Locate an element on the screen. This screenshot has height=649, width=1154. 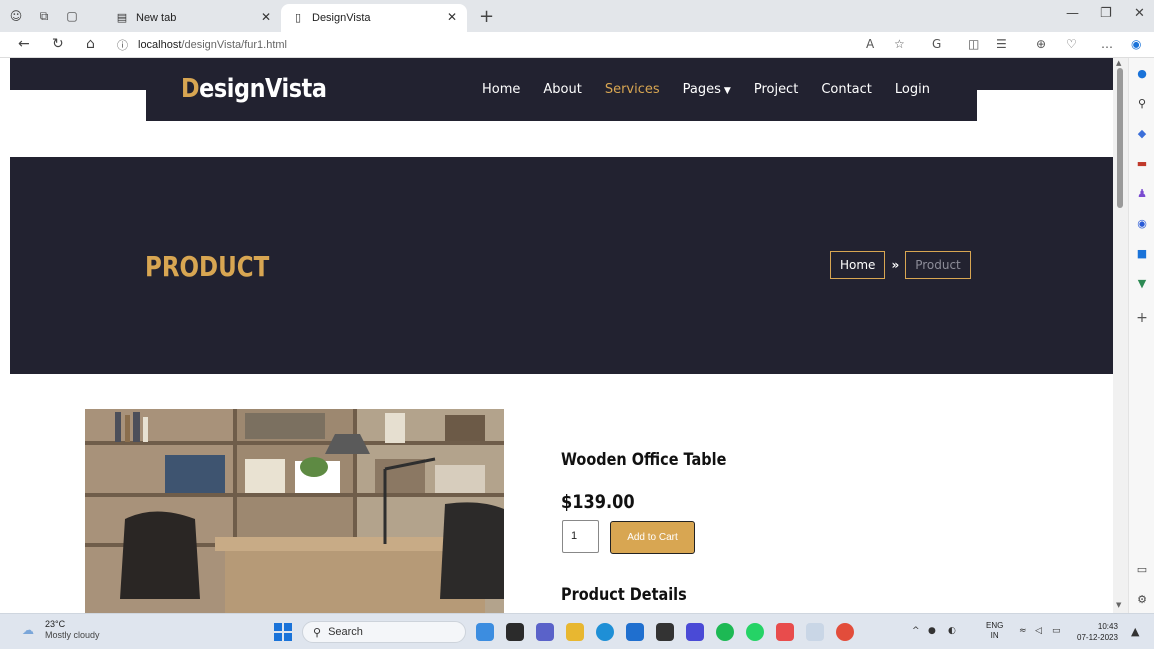
minimize-icon: — is located at coordinates (1072, 13).